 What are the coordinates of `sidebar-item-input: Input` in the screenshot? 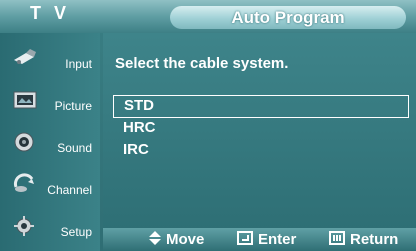 It's located at (50, 61).